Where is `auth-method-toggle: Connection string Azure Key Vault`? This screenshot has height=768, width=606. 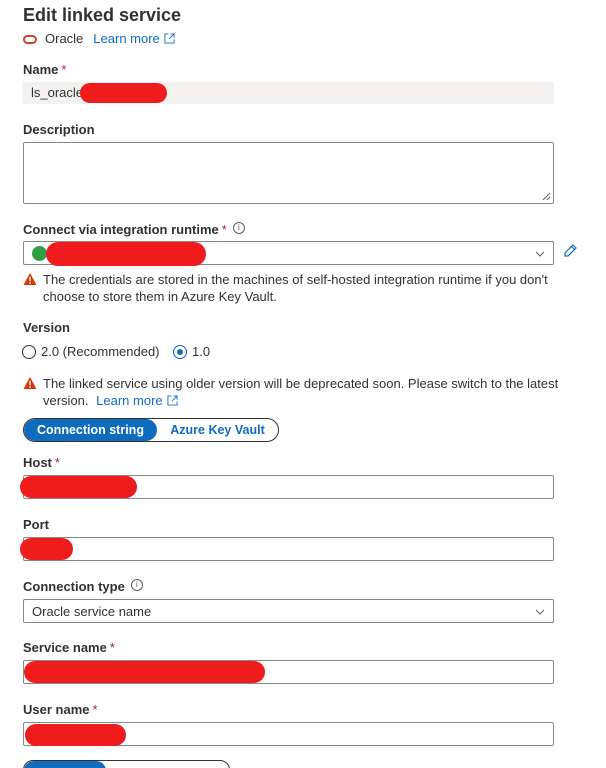 auth-method-toggle: Connection string Azure Key Vault is located at coordinates (151, 430).